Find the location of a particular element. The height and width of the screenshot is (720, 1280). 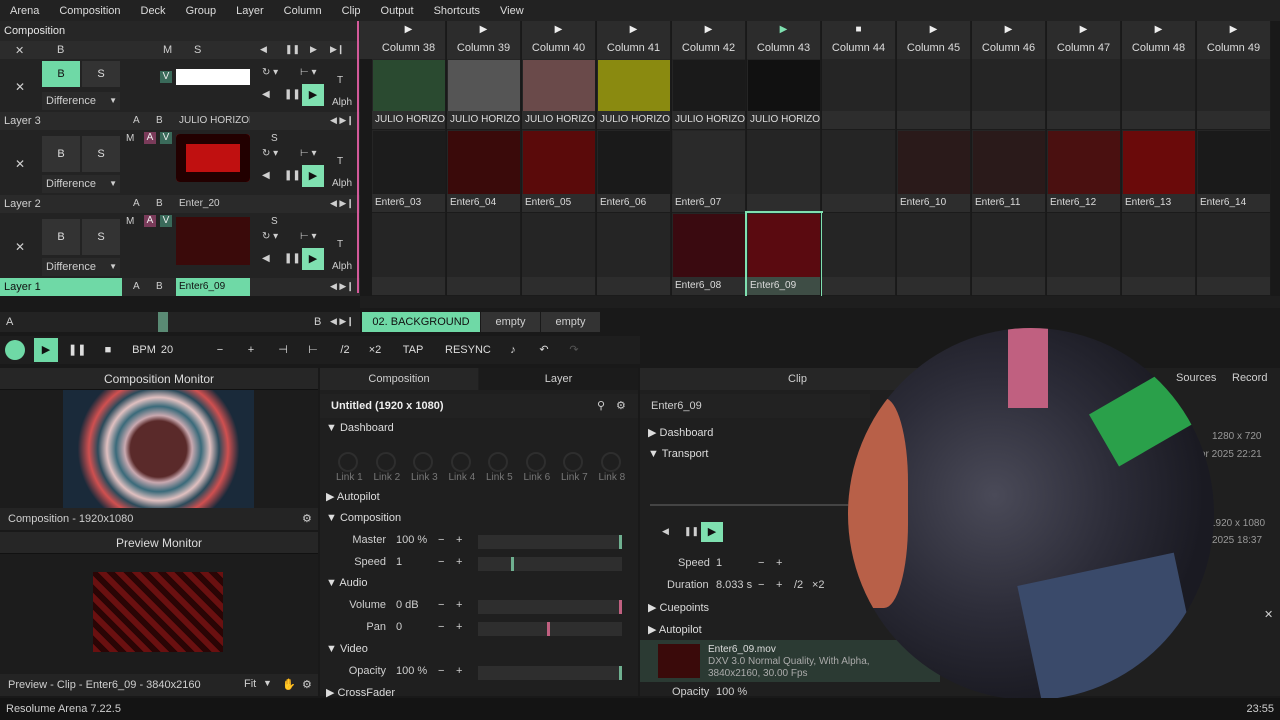

param-speed-slider is located at coordinates (550, 564).